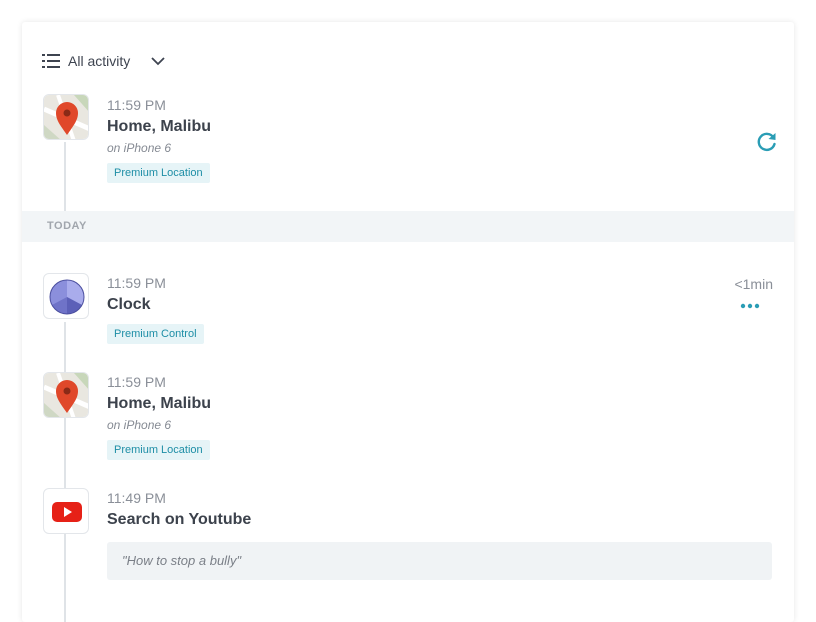 The height and width of the screenshot is (622, 816). Describe the element at coordinates (179, 519) in the screenshot. I see `entry-title: Search on Youtube` at that location.